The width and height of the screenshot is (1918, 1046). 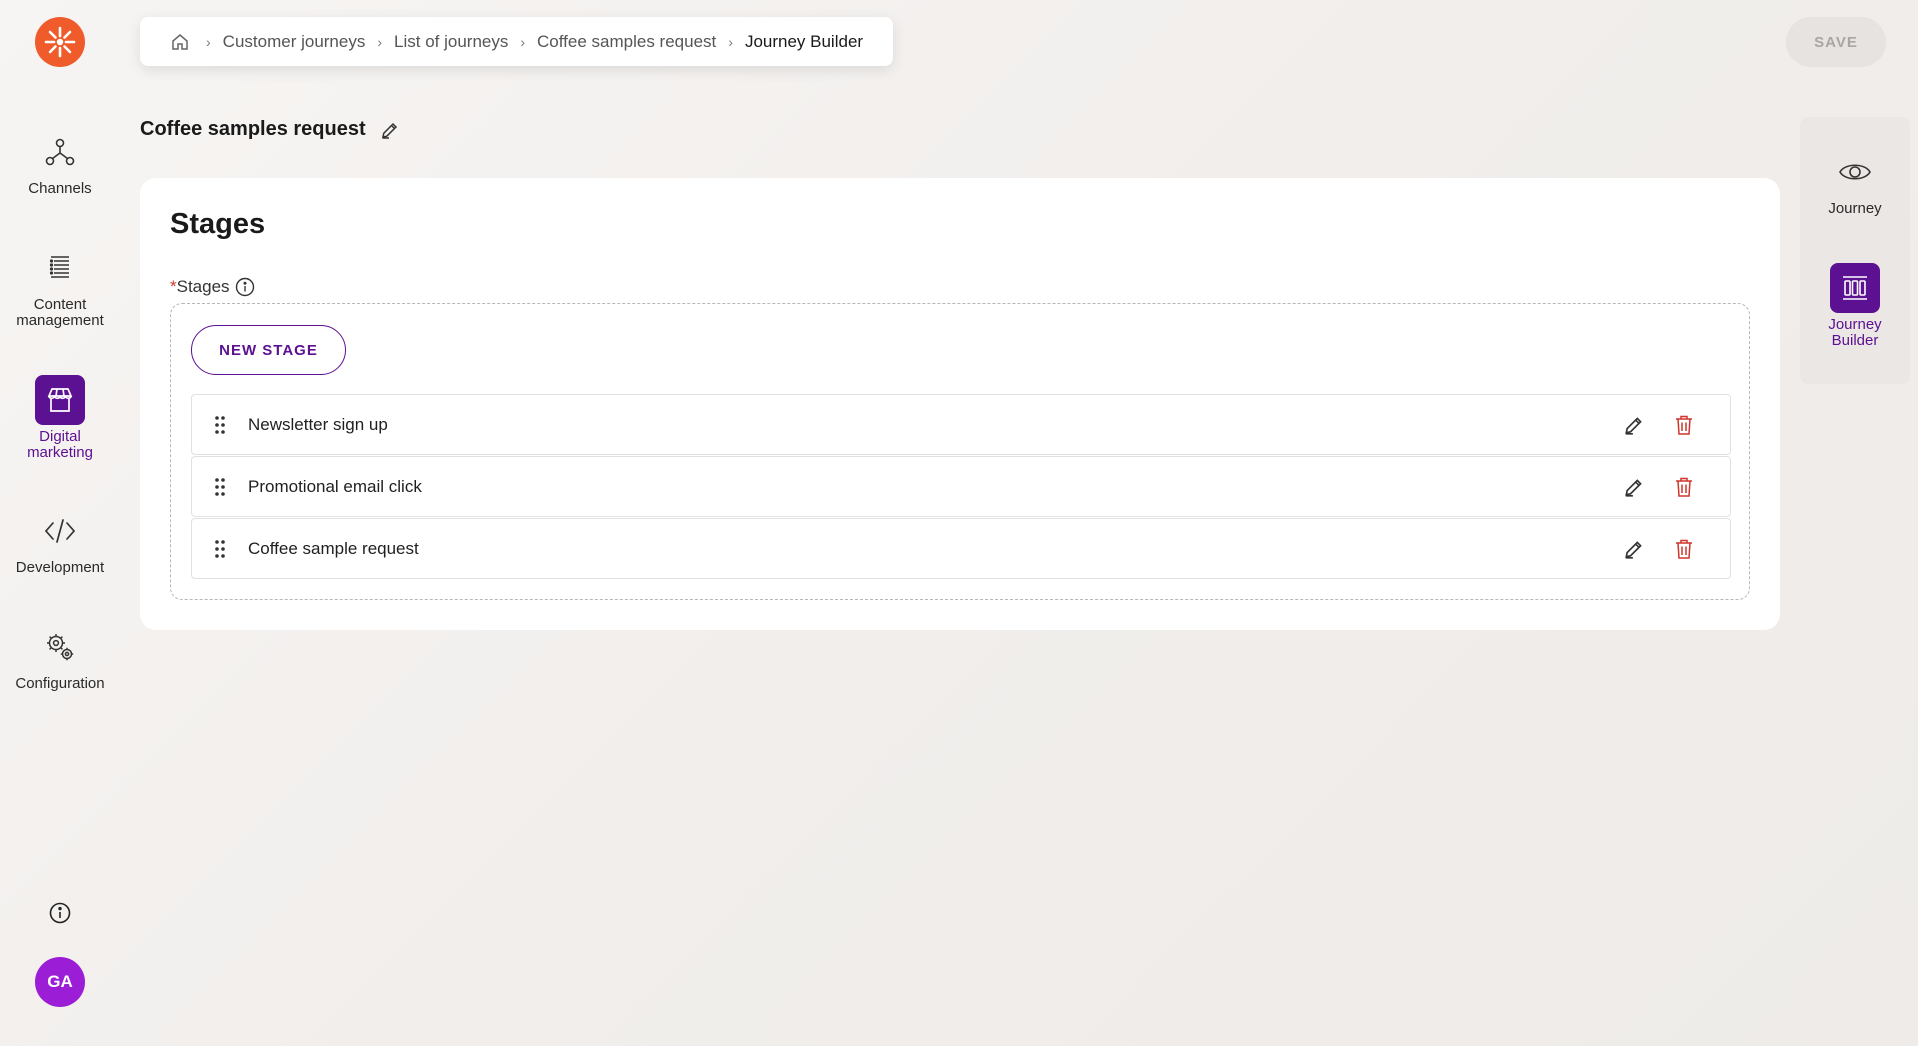 I want to click on right-panel: Journey Journey Builder, so click(x=1855, y=250).